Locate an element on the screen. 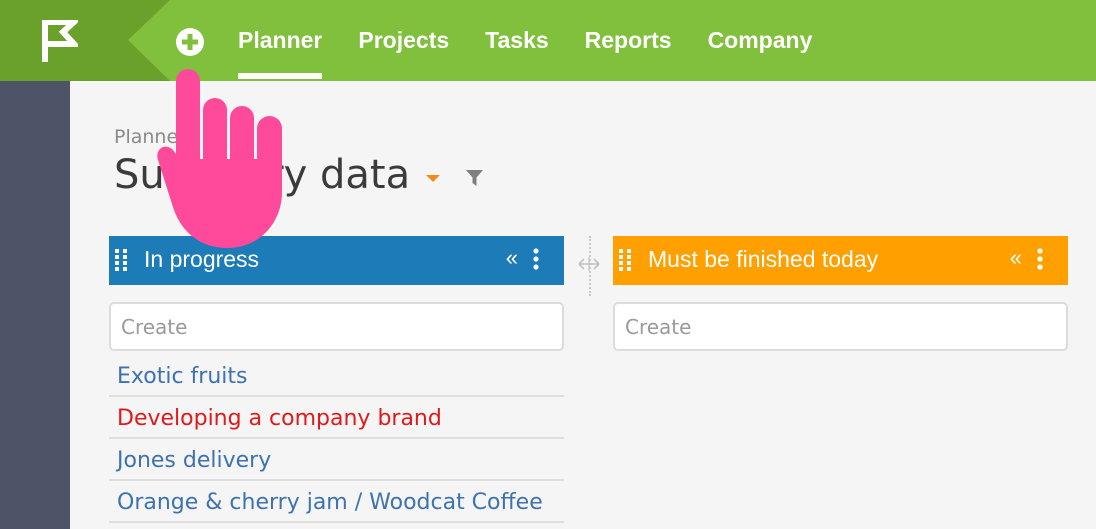 The image size is (1096, 529). add-button is located at coordinates (190, 42).